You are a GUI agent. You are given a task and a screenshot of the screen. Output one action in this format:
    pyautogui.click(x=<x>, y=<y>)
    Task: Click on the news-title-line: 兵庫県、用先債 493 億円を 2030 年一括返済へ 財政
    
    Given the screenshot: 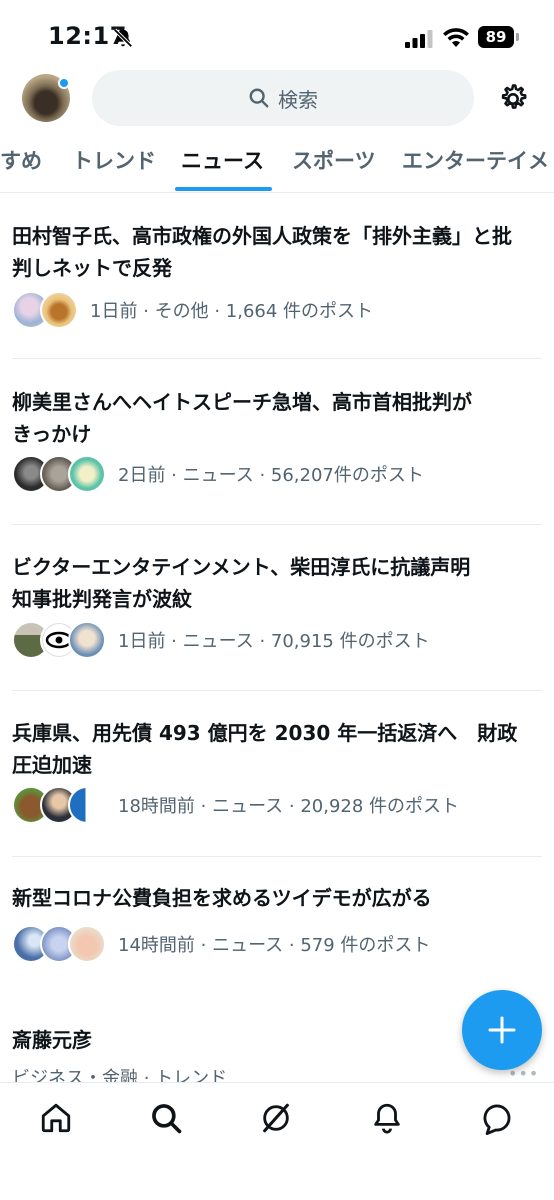 What is the action you would take?
    pyautogui.click(x=265, y=733)
    